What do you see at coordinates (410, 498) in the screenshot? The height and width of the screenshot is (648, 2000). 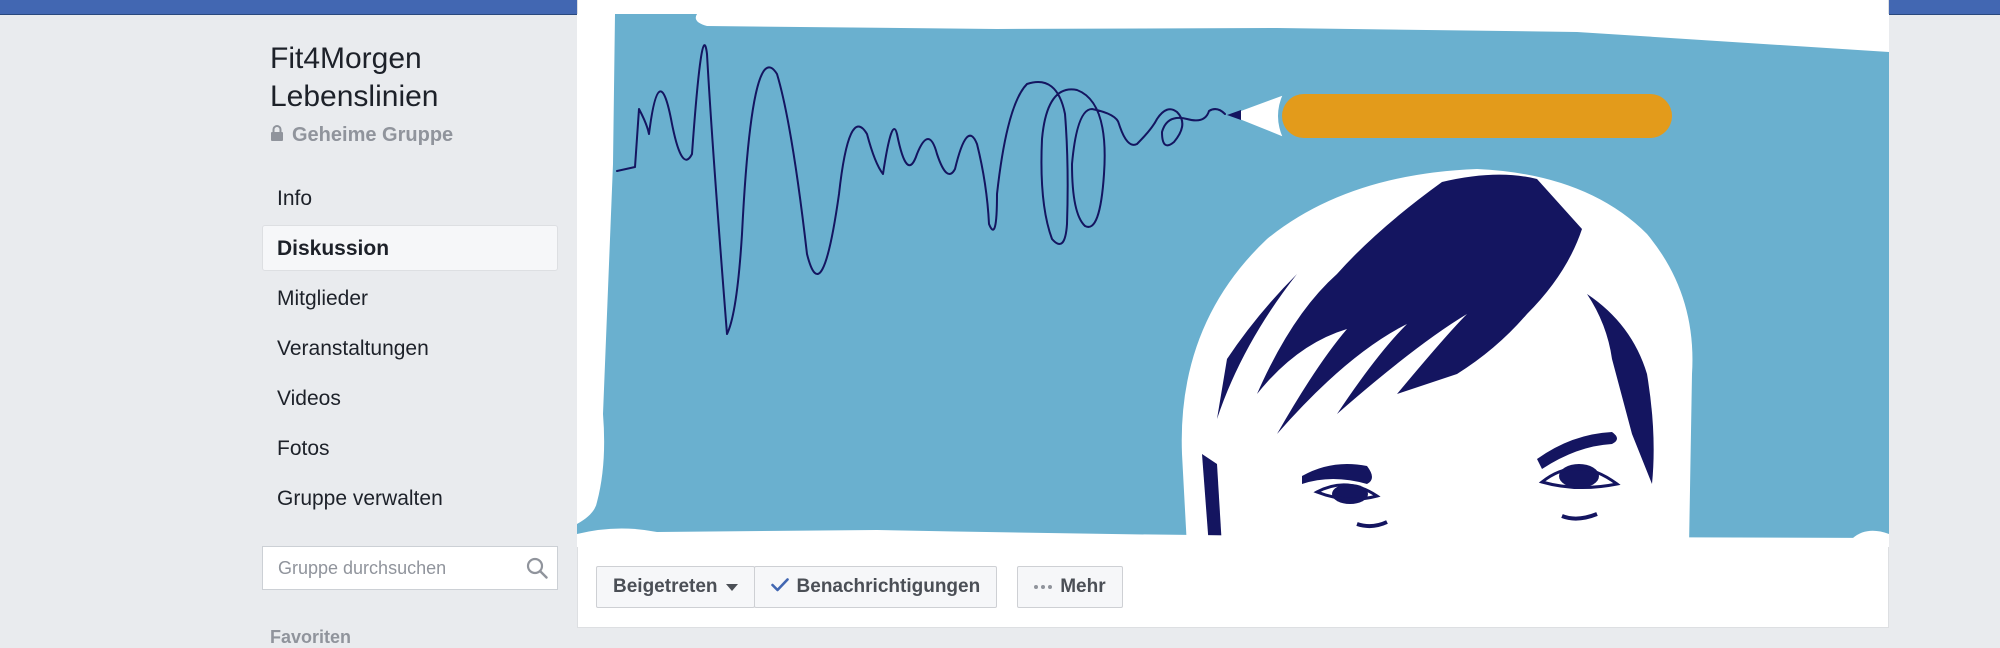 I see `nav-item-gruppe-verwalten: Gruppe verwalten` at bounding box center [410, 498].